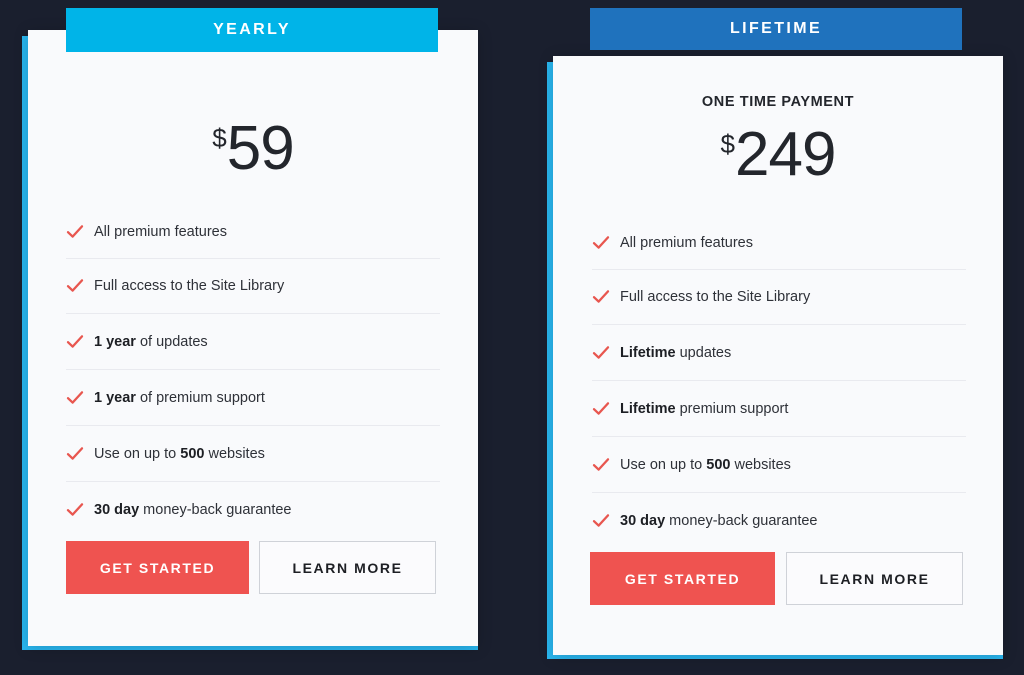  I want to click on feature-item: Lifetime premium support, so click(779, 409).